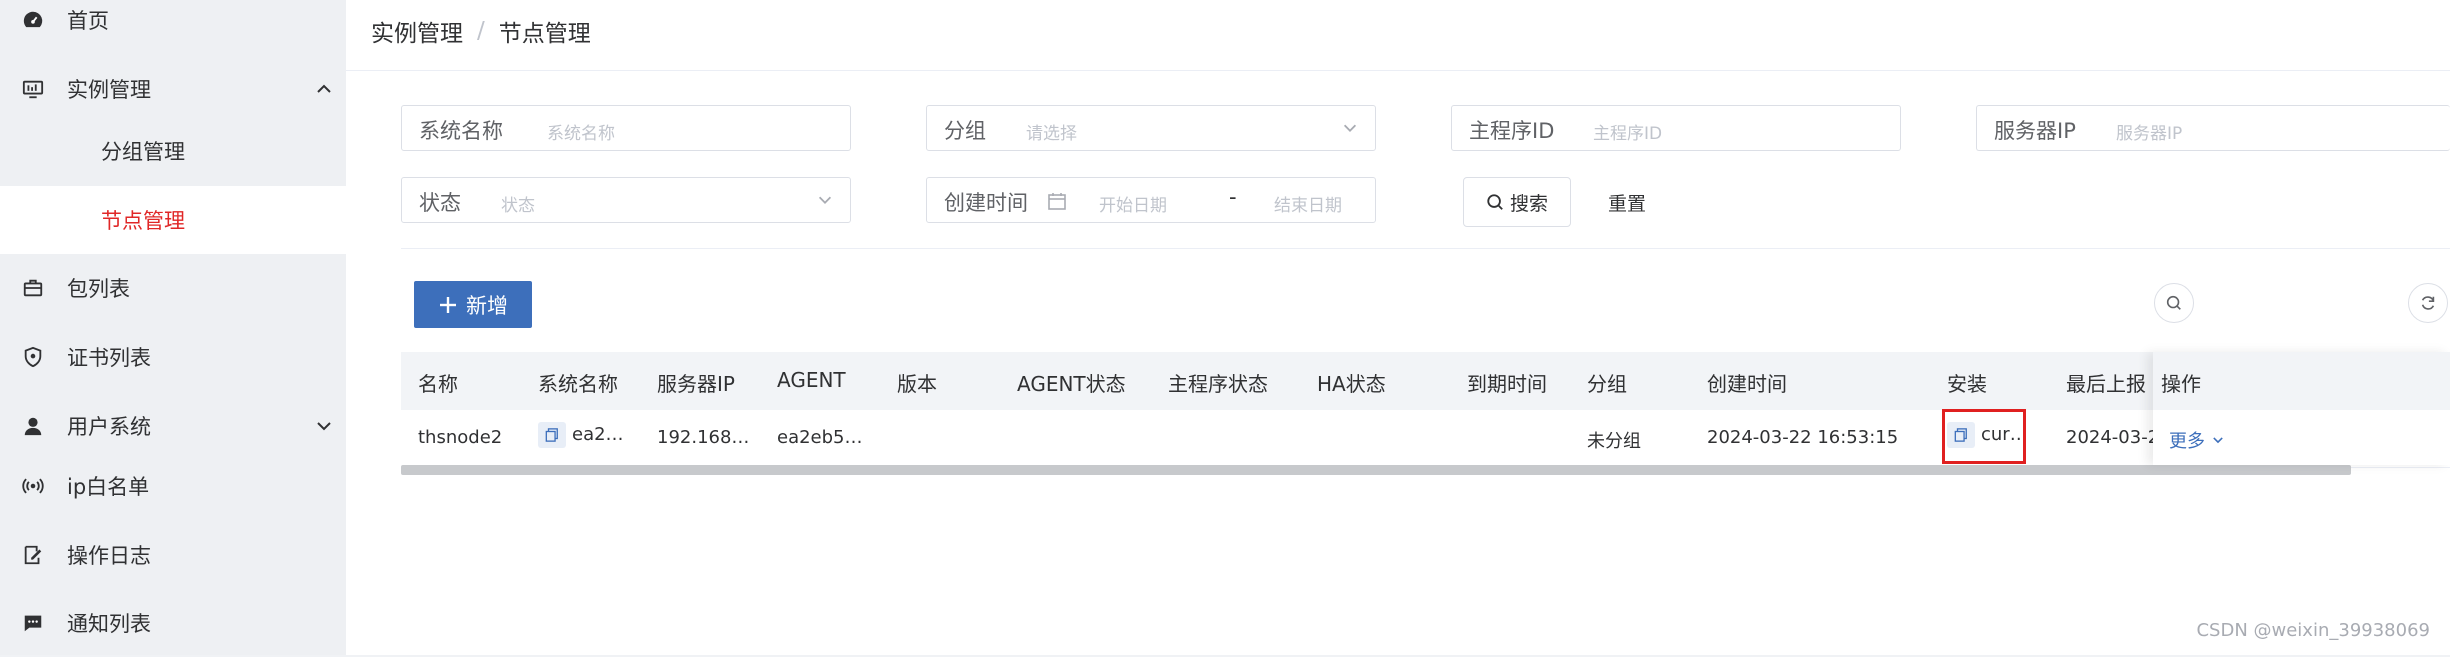 The height and width of the screenshot is (657, 2450). What do you see at coordinates (33, 555) in the screenshot?
I see `edit-log-icon` at bounding box center [33, 555].